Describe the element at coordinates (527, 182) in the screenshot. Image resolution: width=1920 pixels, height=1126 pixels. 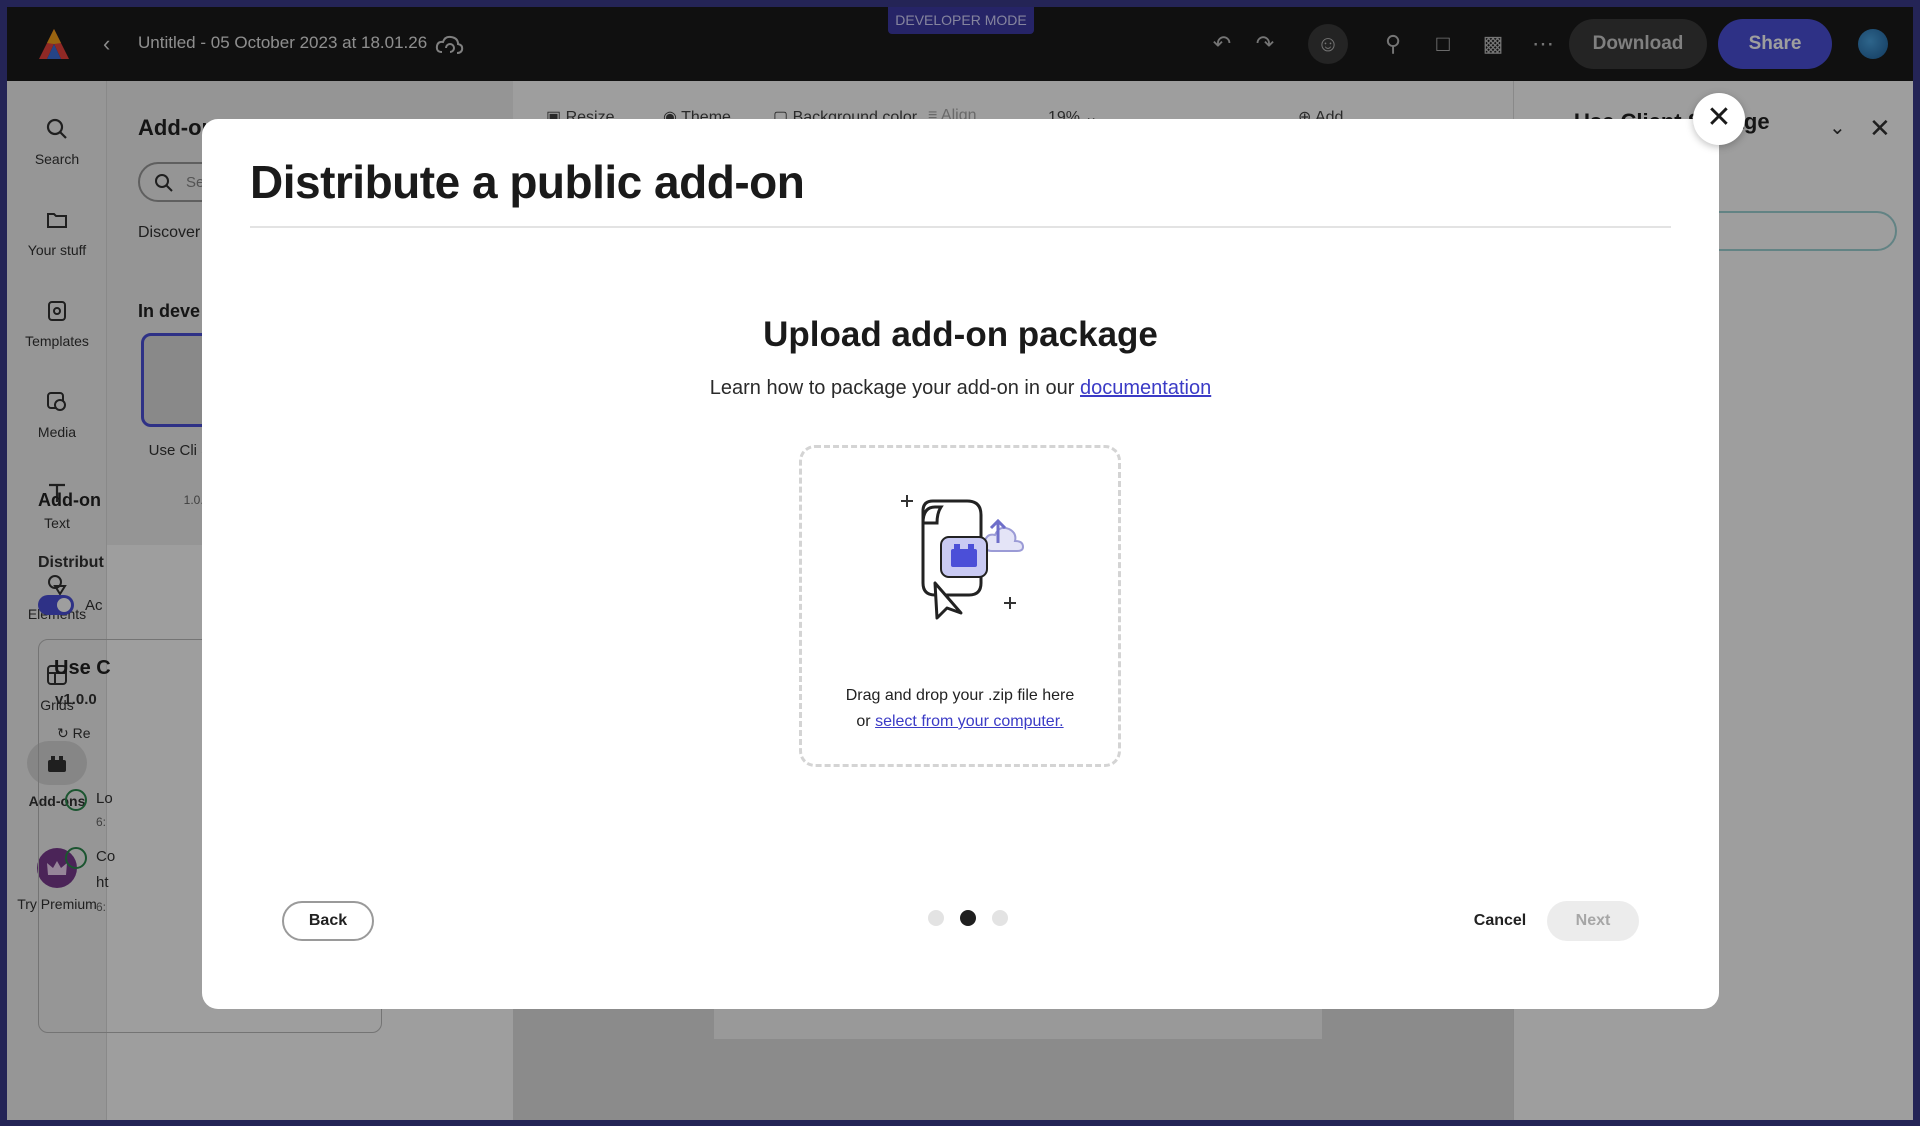
I see `dialog-title: Distribute a public add-on` at that location.